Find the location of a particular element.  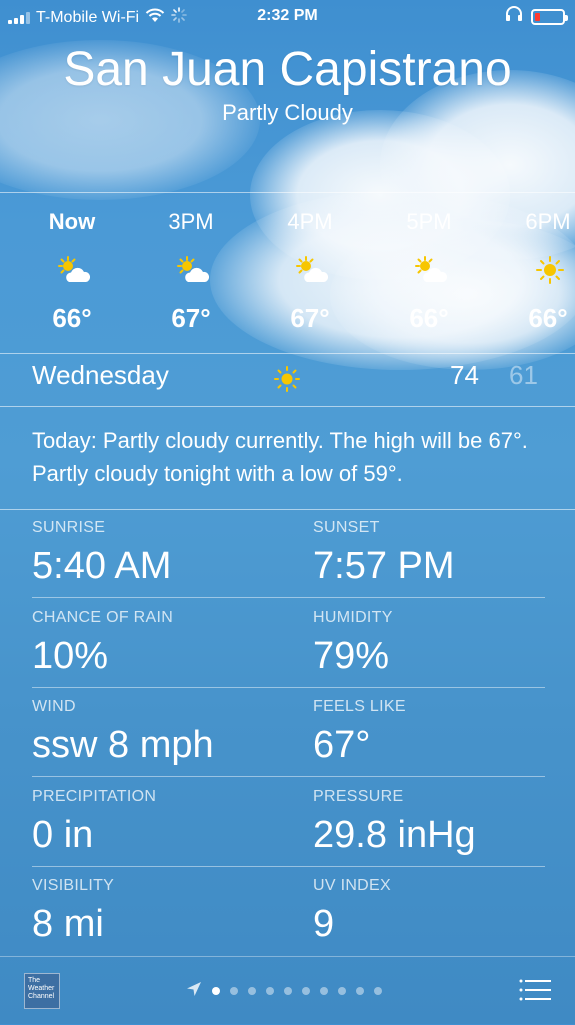

low-temp: 61 is located at coordinates (523, 375).